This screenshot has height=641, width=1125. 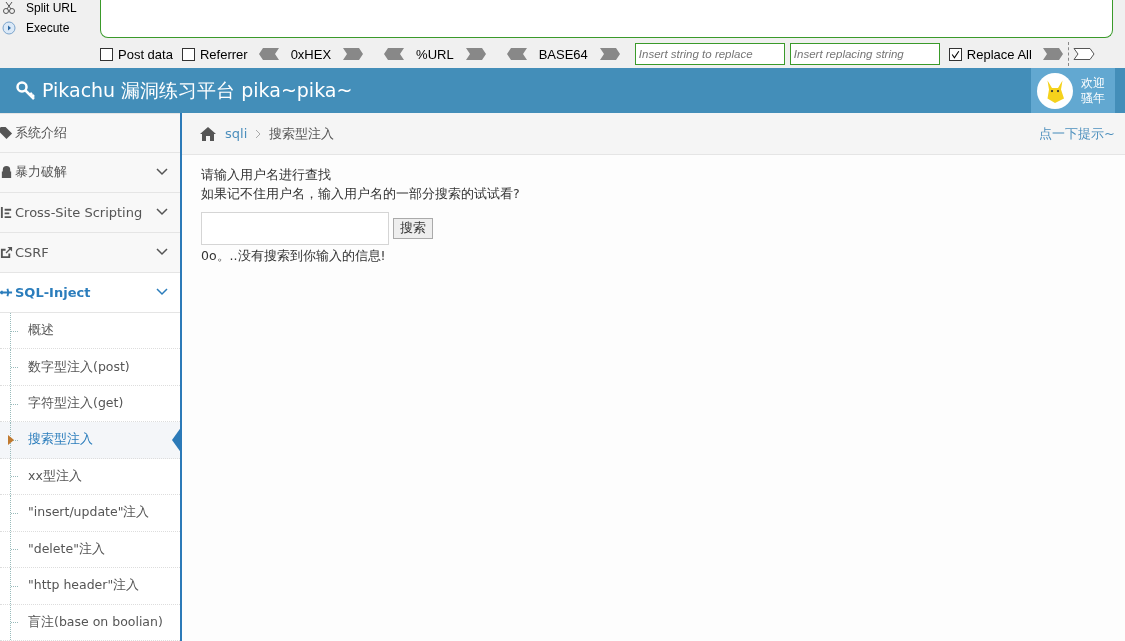 I want to click on list-icon, so click(x=6, y=212).